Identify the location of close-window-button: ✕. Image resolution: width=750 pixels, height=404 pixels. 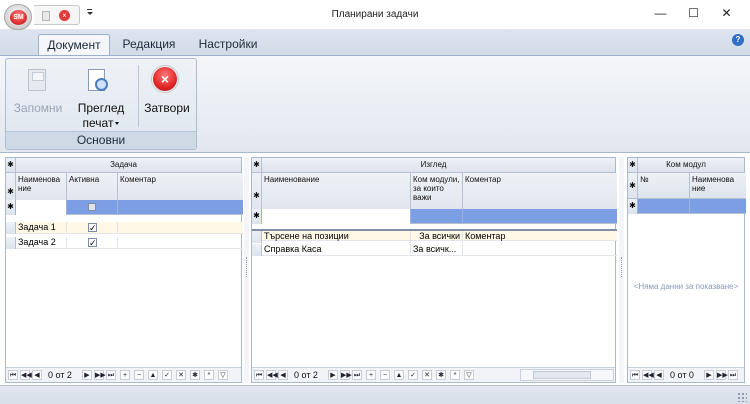
(726, 14).